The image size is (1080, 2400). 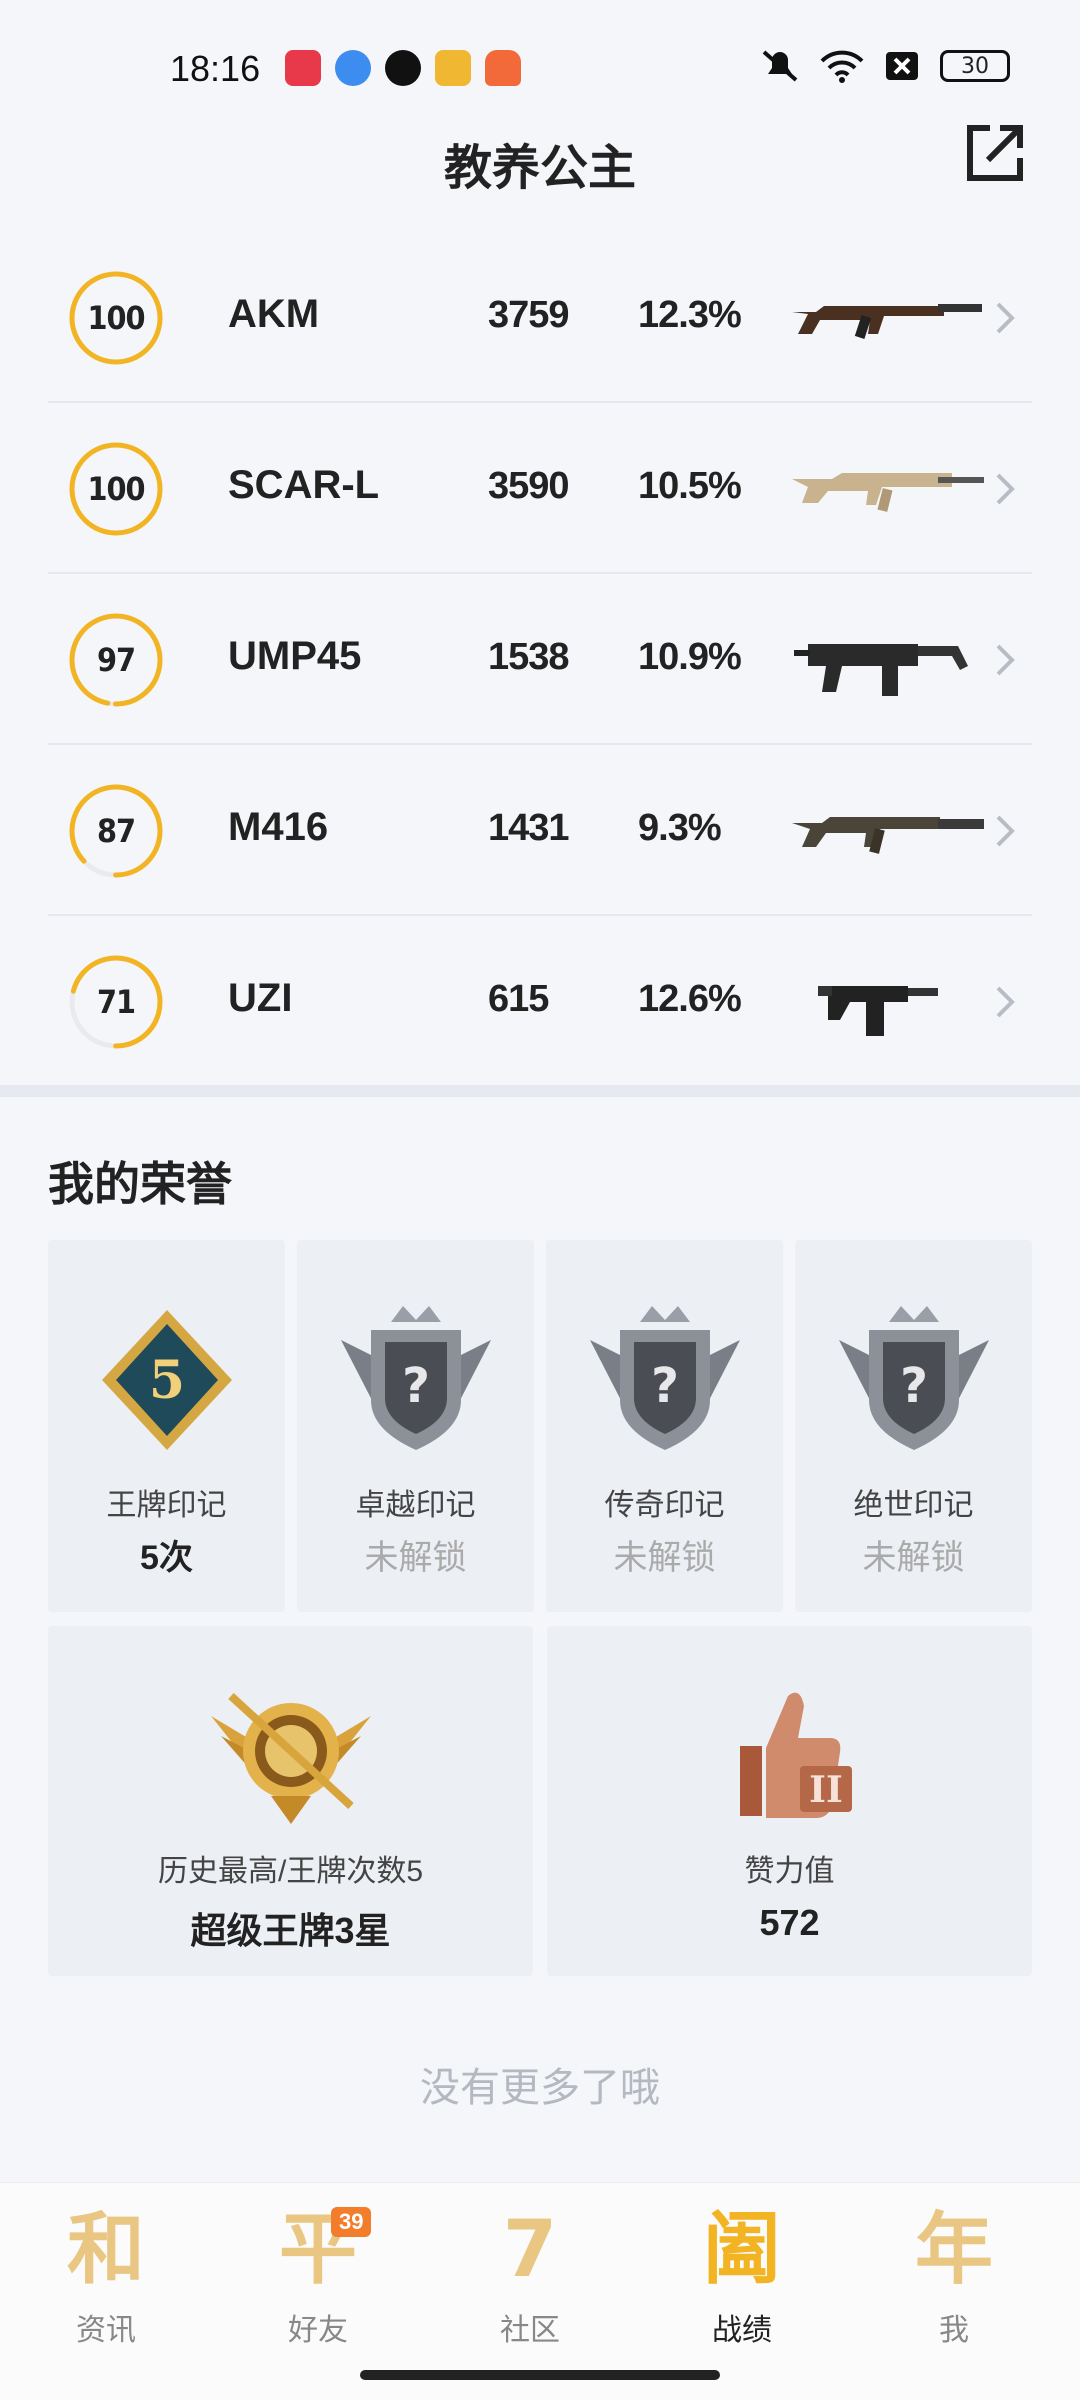 I want to click on weapon-name: UZI, so click(x=260, y=998).